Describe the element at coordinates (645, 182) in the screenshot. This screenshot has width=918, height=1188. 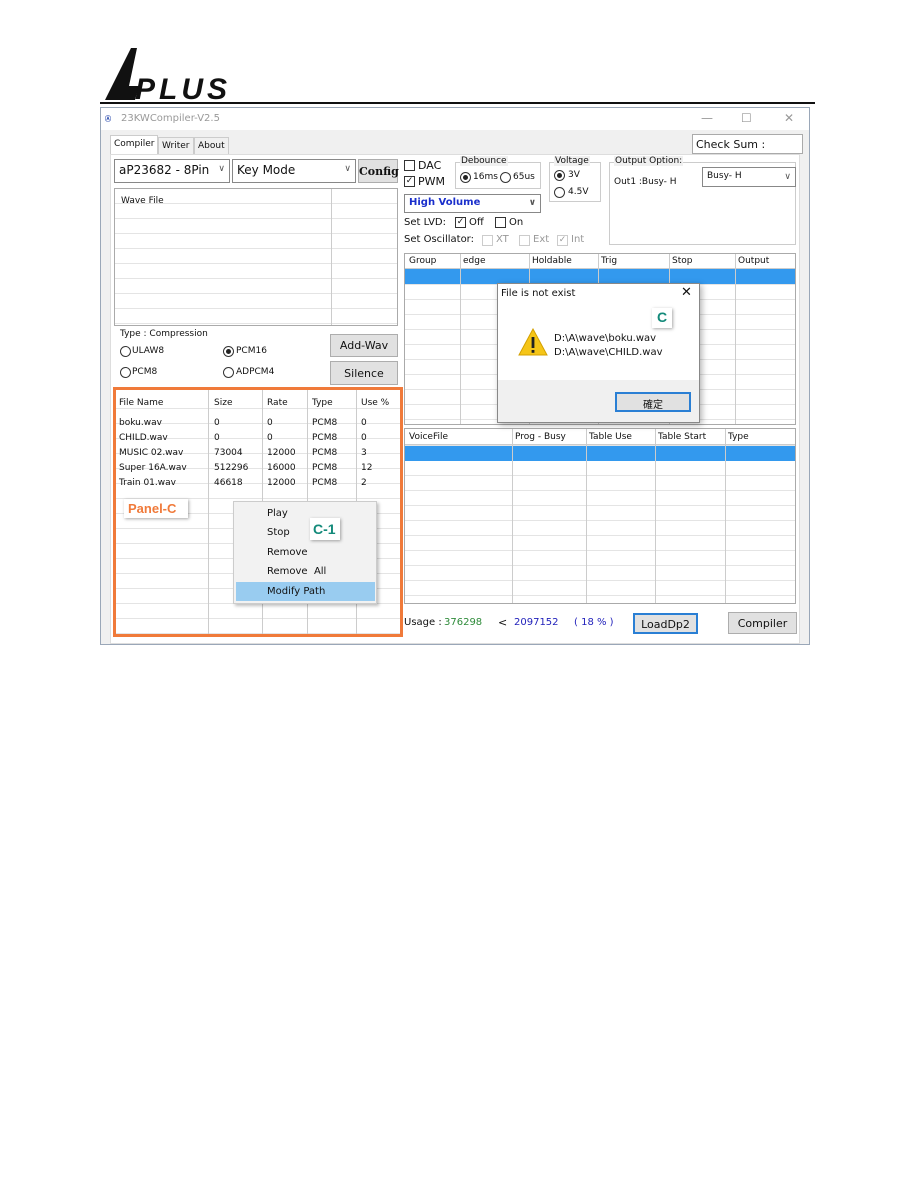
I see `out1-label: Out1 :Busy- H` at that location.